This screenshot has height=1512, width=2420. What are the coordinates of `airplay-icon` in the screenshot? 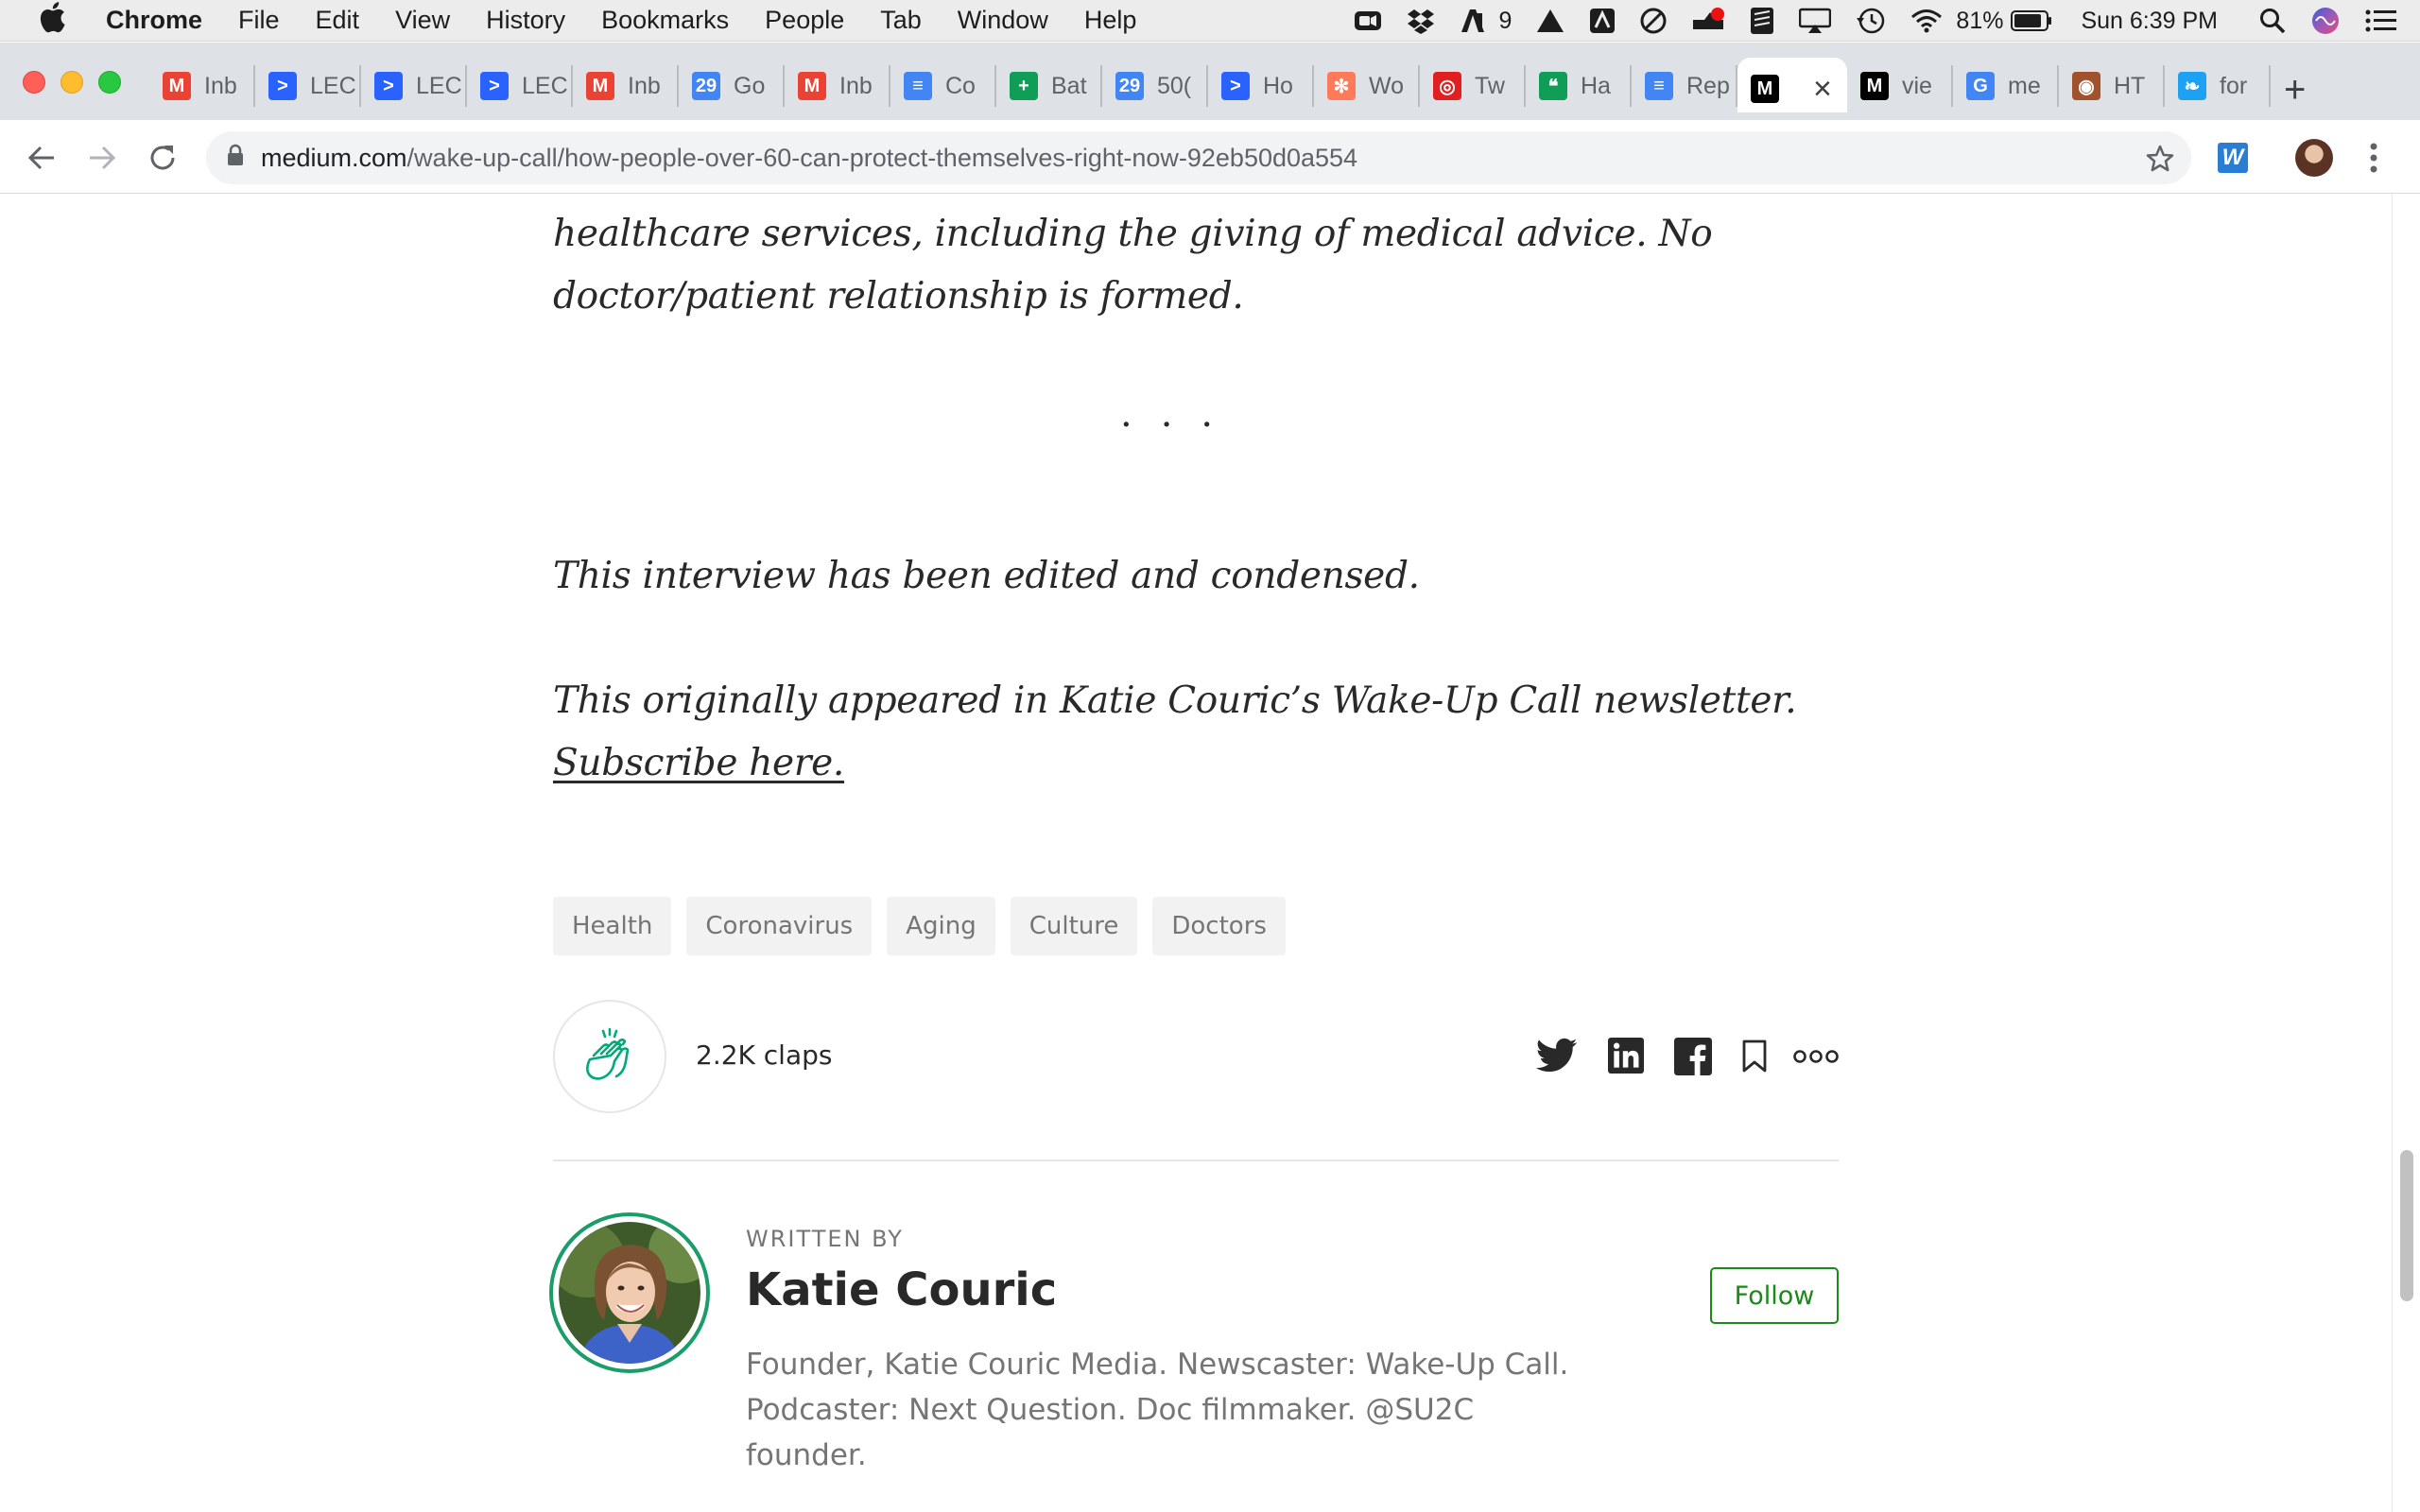 It's located at (1815, 21).